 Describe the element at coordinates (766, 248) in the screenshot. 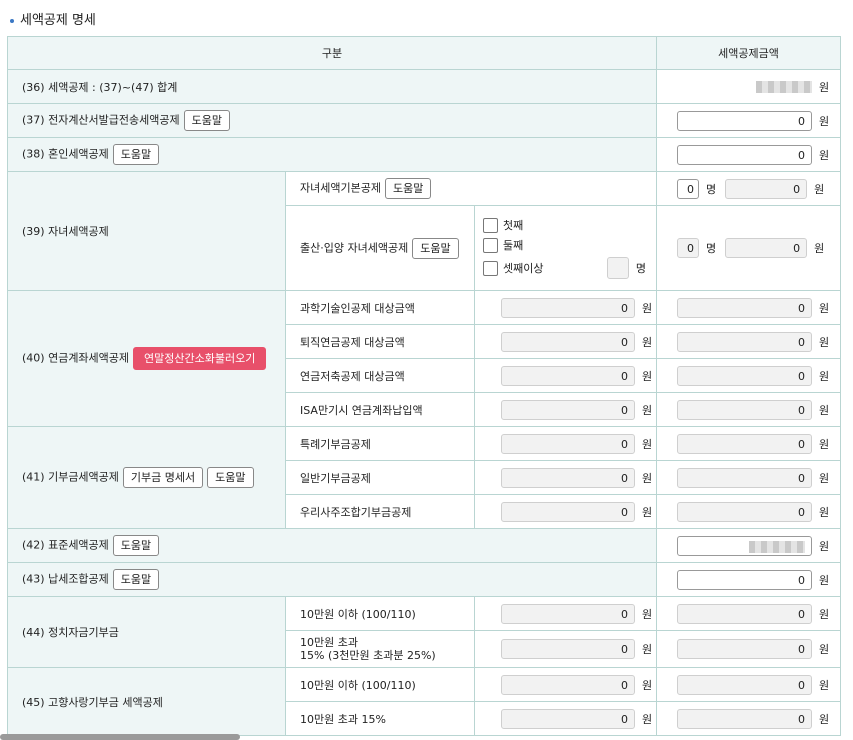

I see `input-39b-amount: 0` at that location.